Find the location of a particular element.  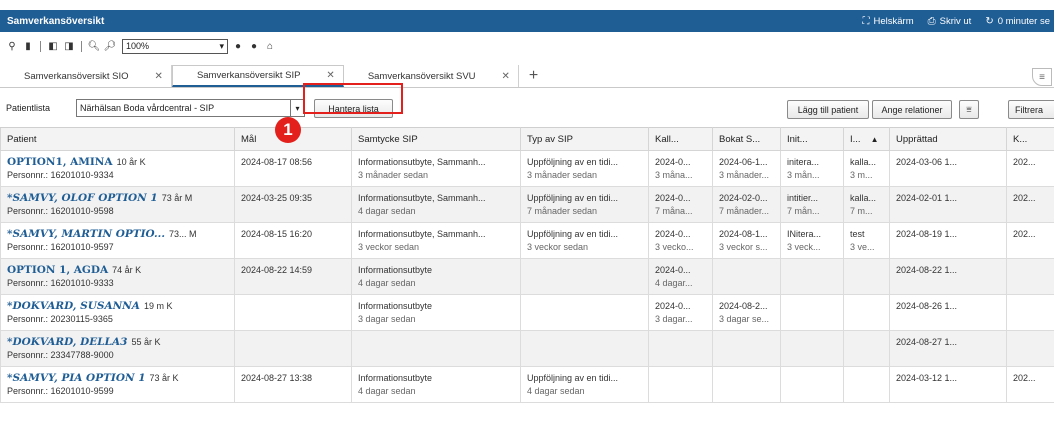

tab-sio: Samverkansöversikt SIO ✕ is located at coordinates (86, 76).